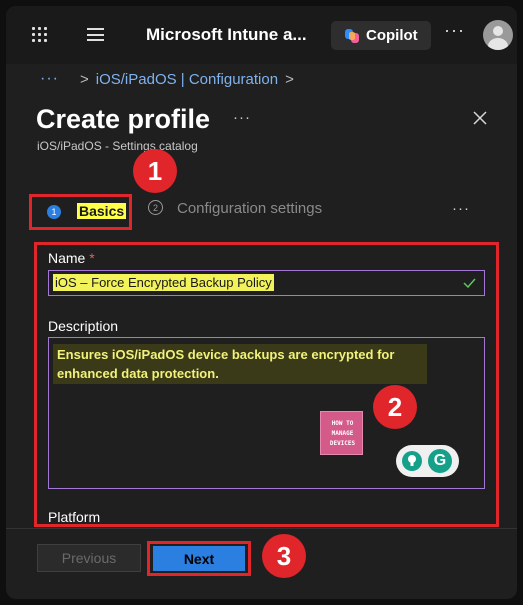 The height and width of the screenshot is (605, 523). Describe the element at coordinates (67, 258) in the screenshot. I see `name-label-text: Name` at that location.